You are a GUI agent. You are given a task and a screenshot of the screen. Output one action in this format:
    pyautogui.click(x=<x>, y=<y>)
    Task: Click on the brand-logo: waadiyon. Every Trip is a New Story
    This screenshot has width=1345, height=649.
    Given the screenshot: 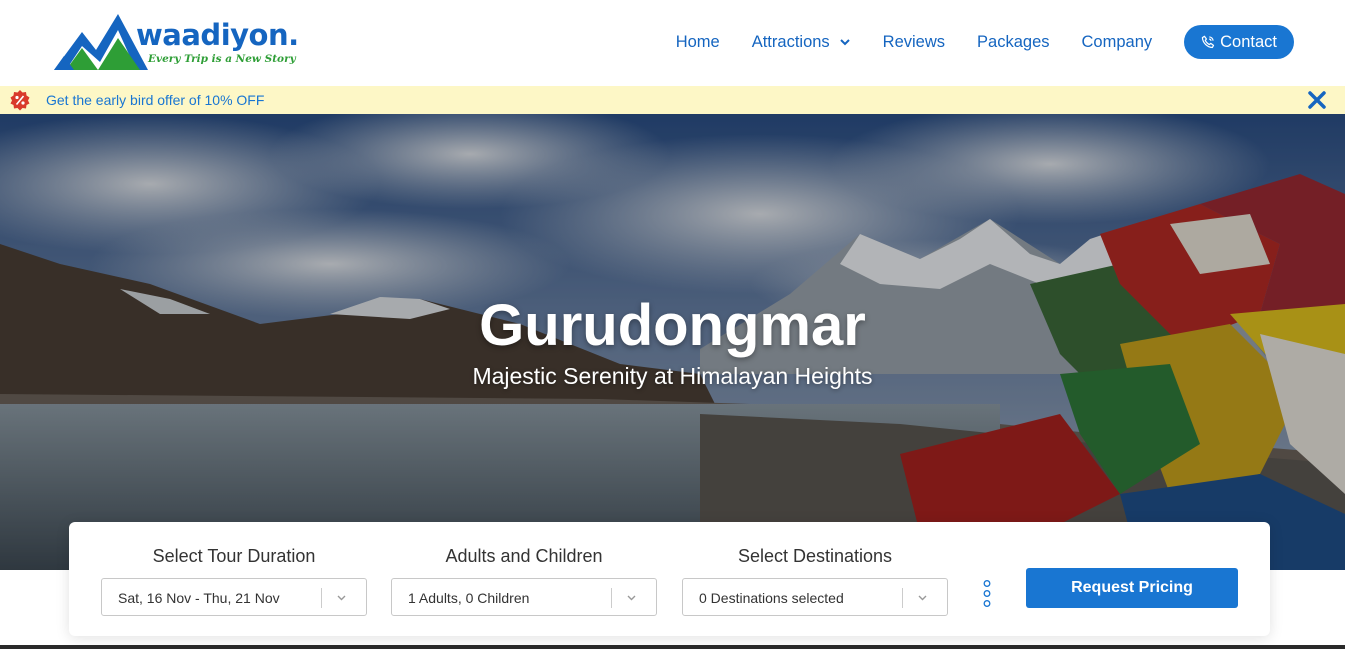 What is the action you would take?
    pyautogui.click(x=182, y=42)
    